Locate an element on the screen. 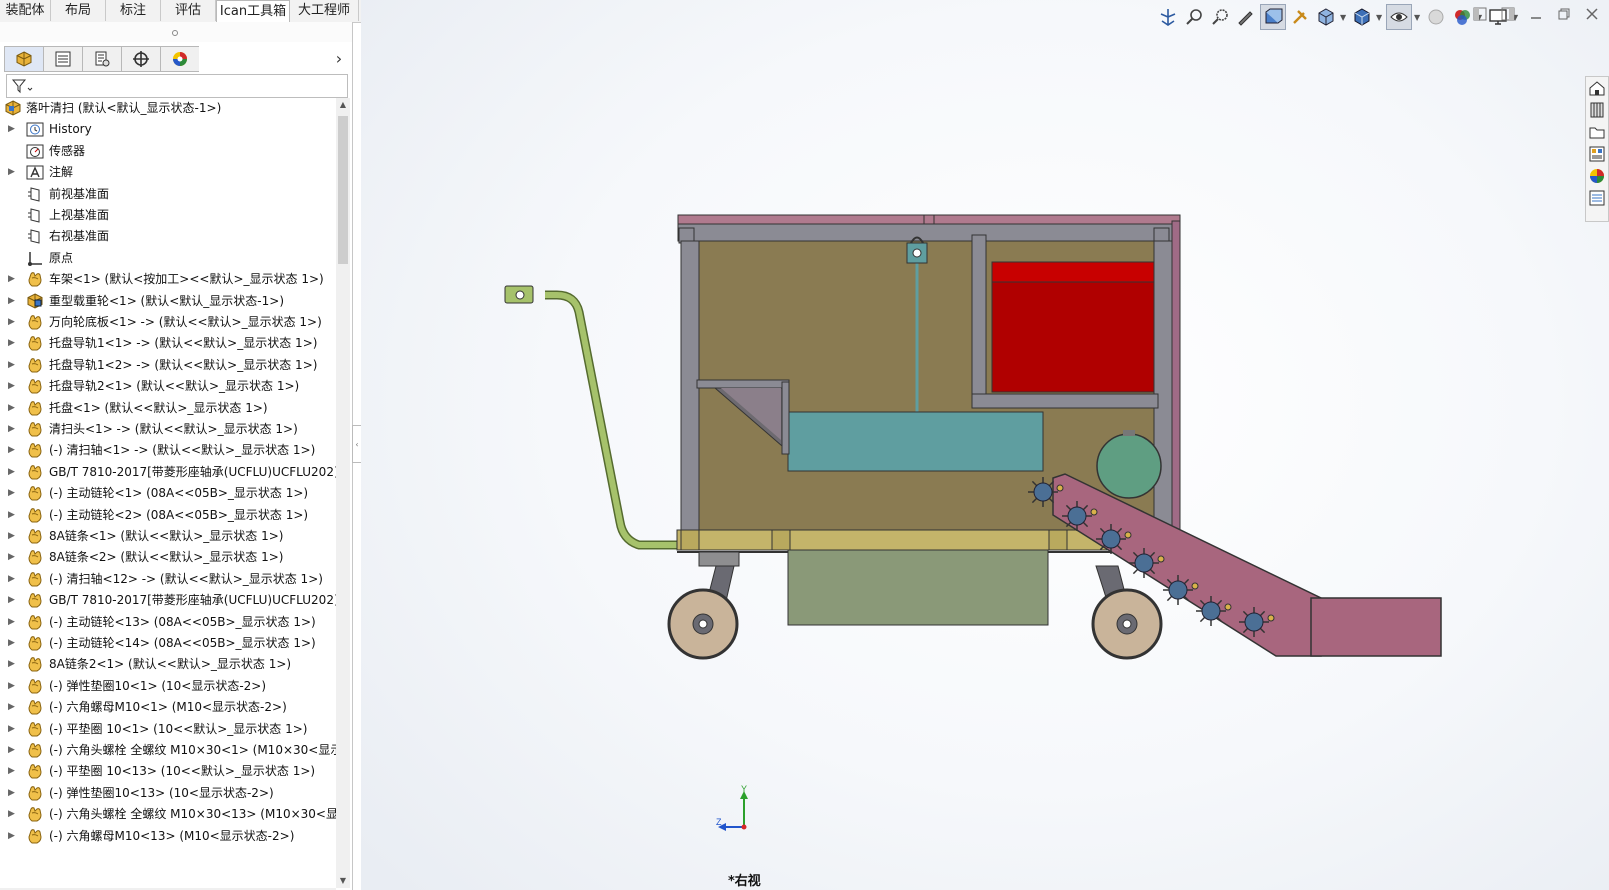  dust-drum is located at coordinates (1129, 466).